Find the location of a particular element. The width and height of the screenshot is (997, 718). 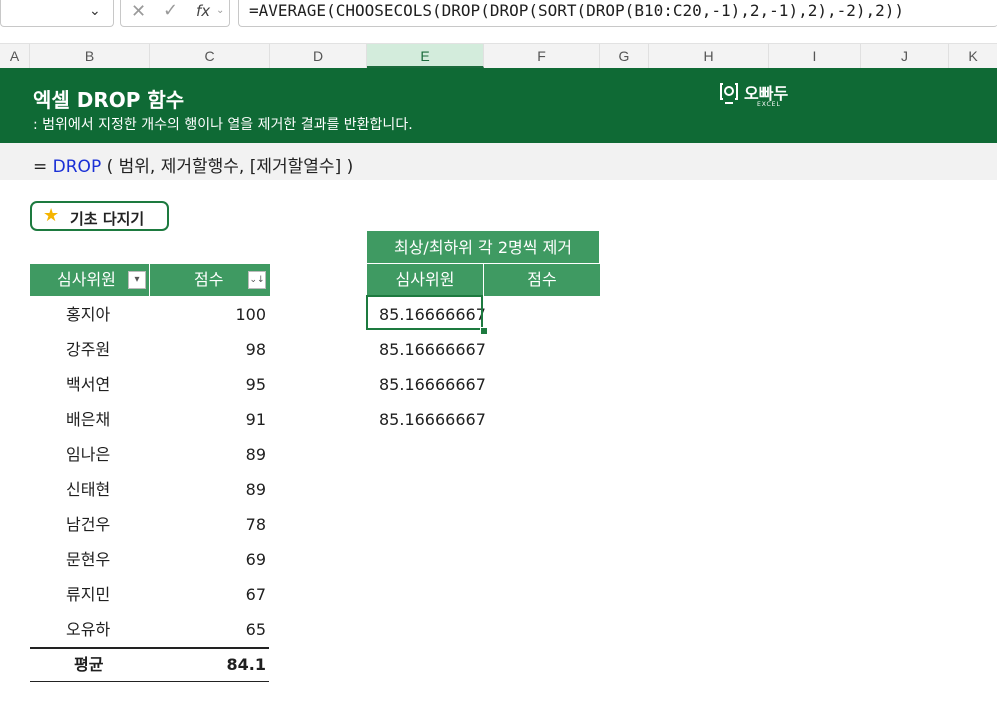

judge-name-cell: 류지민 is located at coordinates (88, 594).